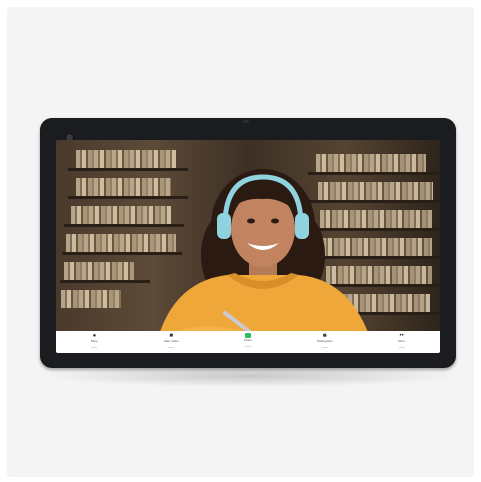 This screenshot has height=482, width=481. I want to click on tool-label: Share, so click(247, 340).